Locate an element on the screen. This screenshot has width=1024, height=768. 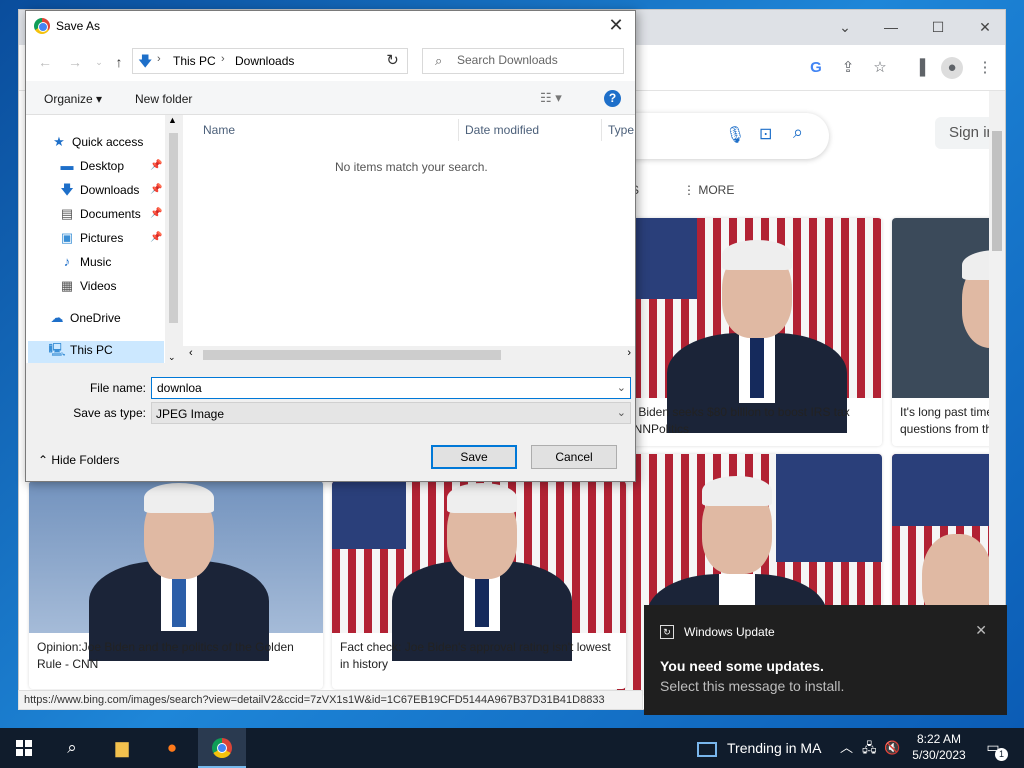
pin-icon: 📌 is located at coordinates (156, 213).